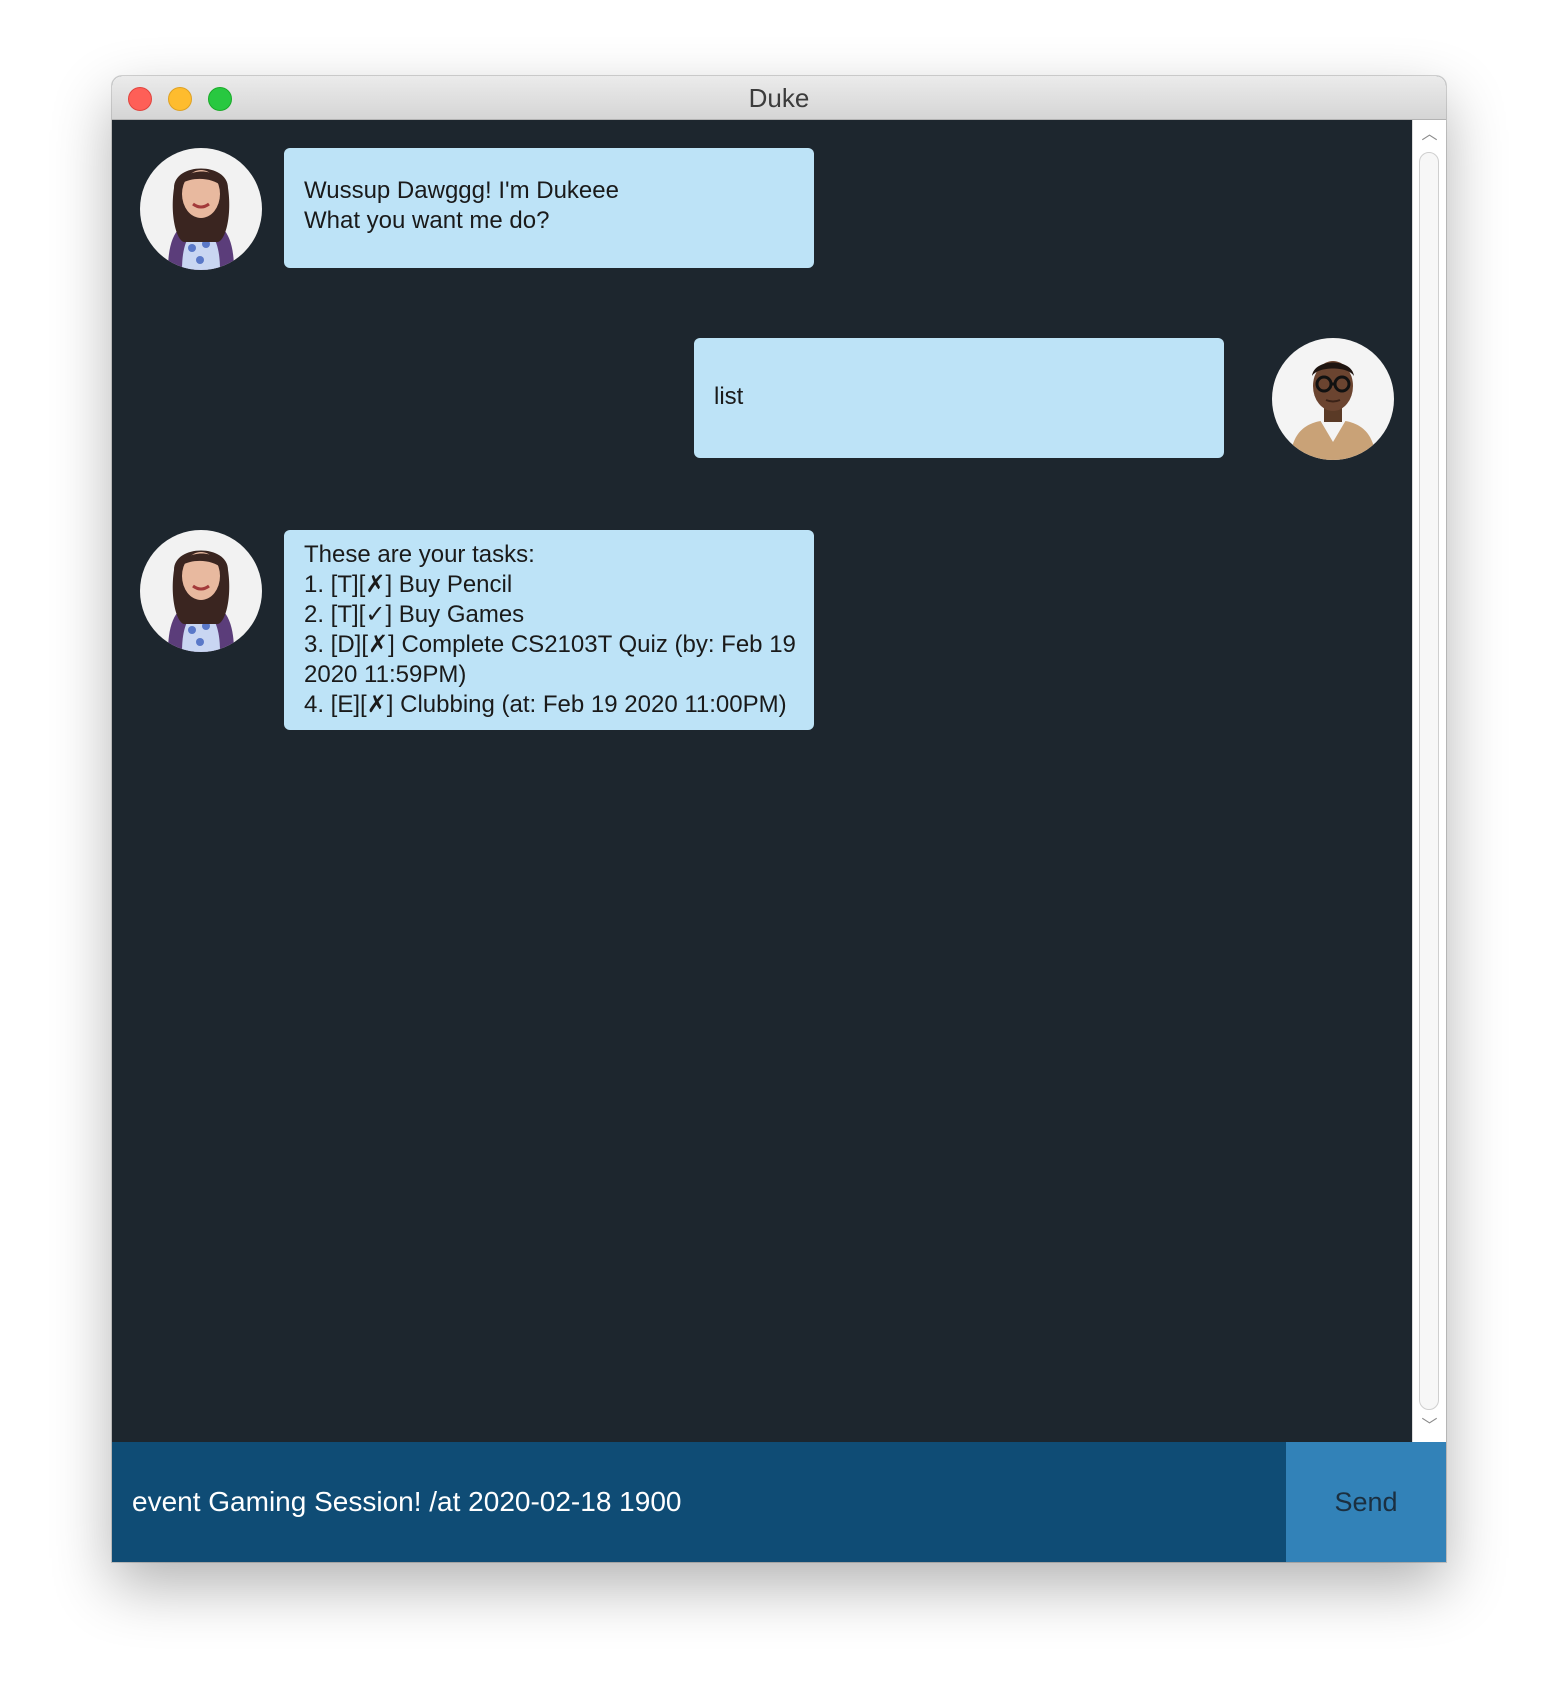  What do you see at coordinates (1429, 1427) in the screenshot?
I see `scroll-down-arrow-icon: ﹀` at bounding box center [1429, 1427].